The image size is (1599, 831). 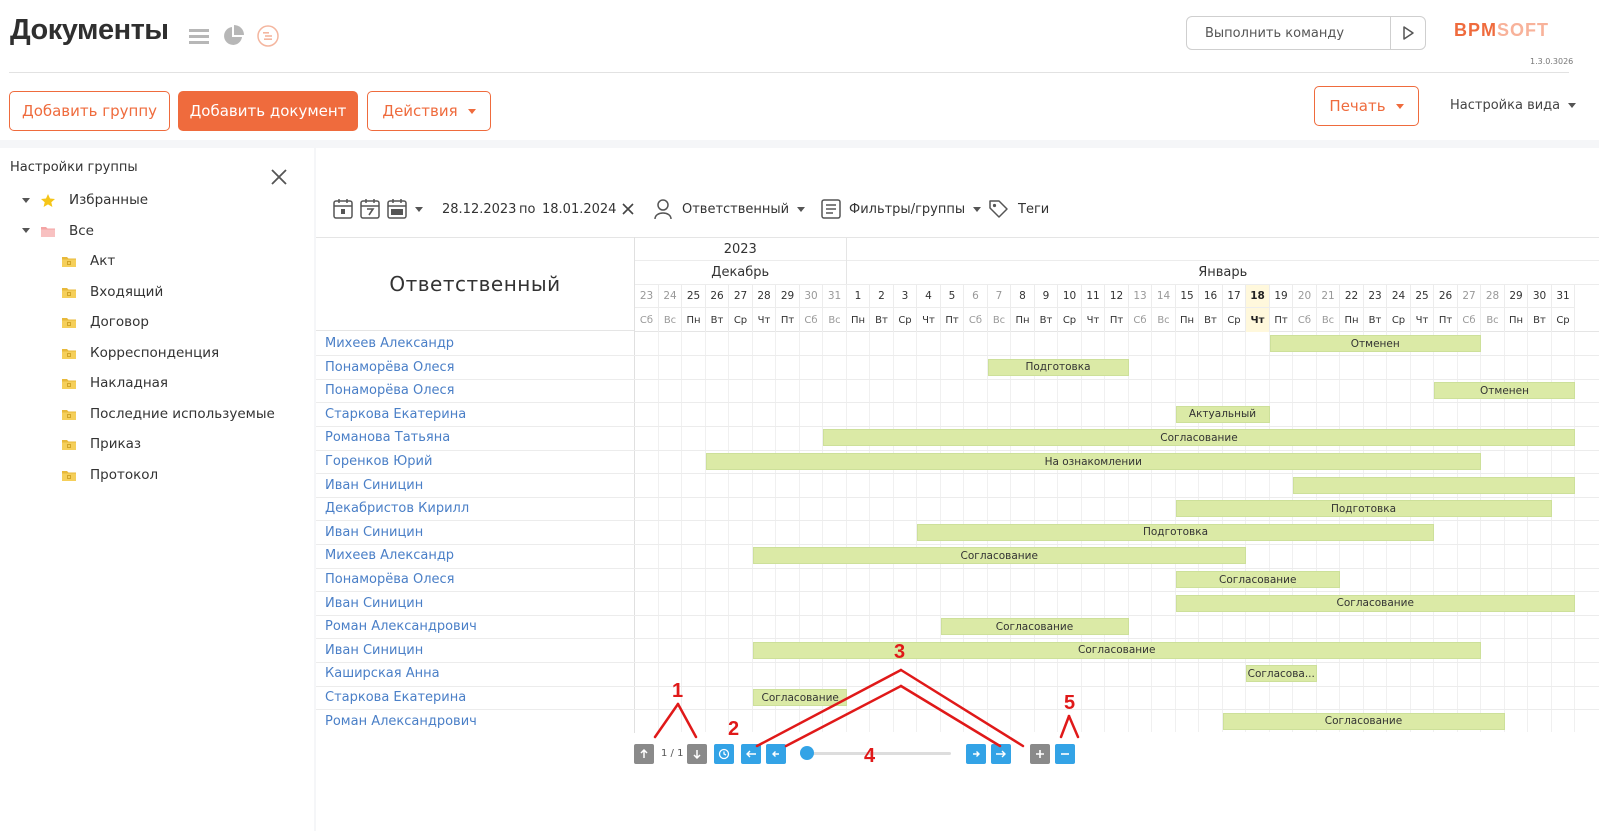 I want to click on calendar-week-icon, so click(x=370, y=209).